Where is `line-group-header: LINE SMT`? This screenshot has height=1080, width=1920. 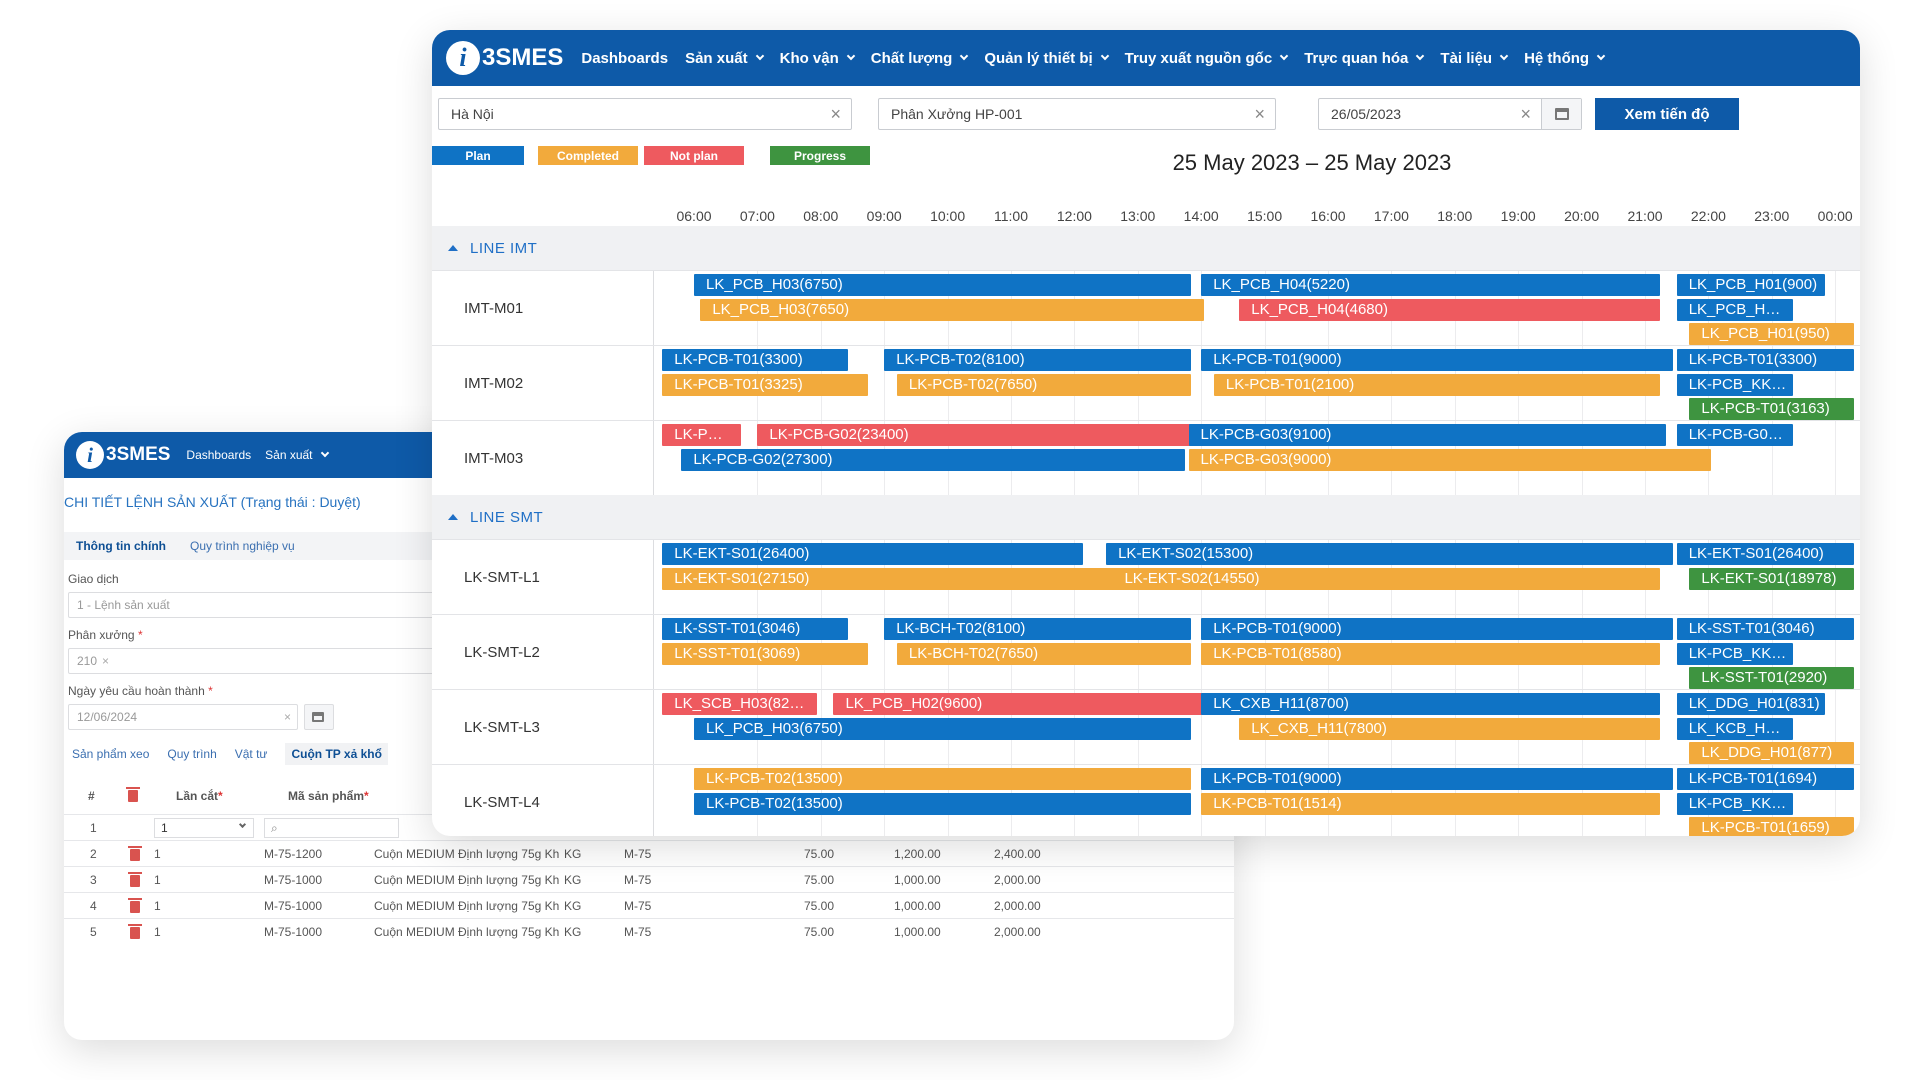 line-group-header: LINE SMT is located at coordinates (1146, 517).